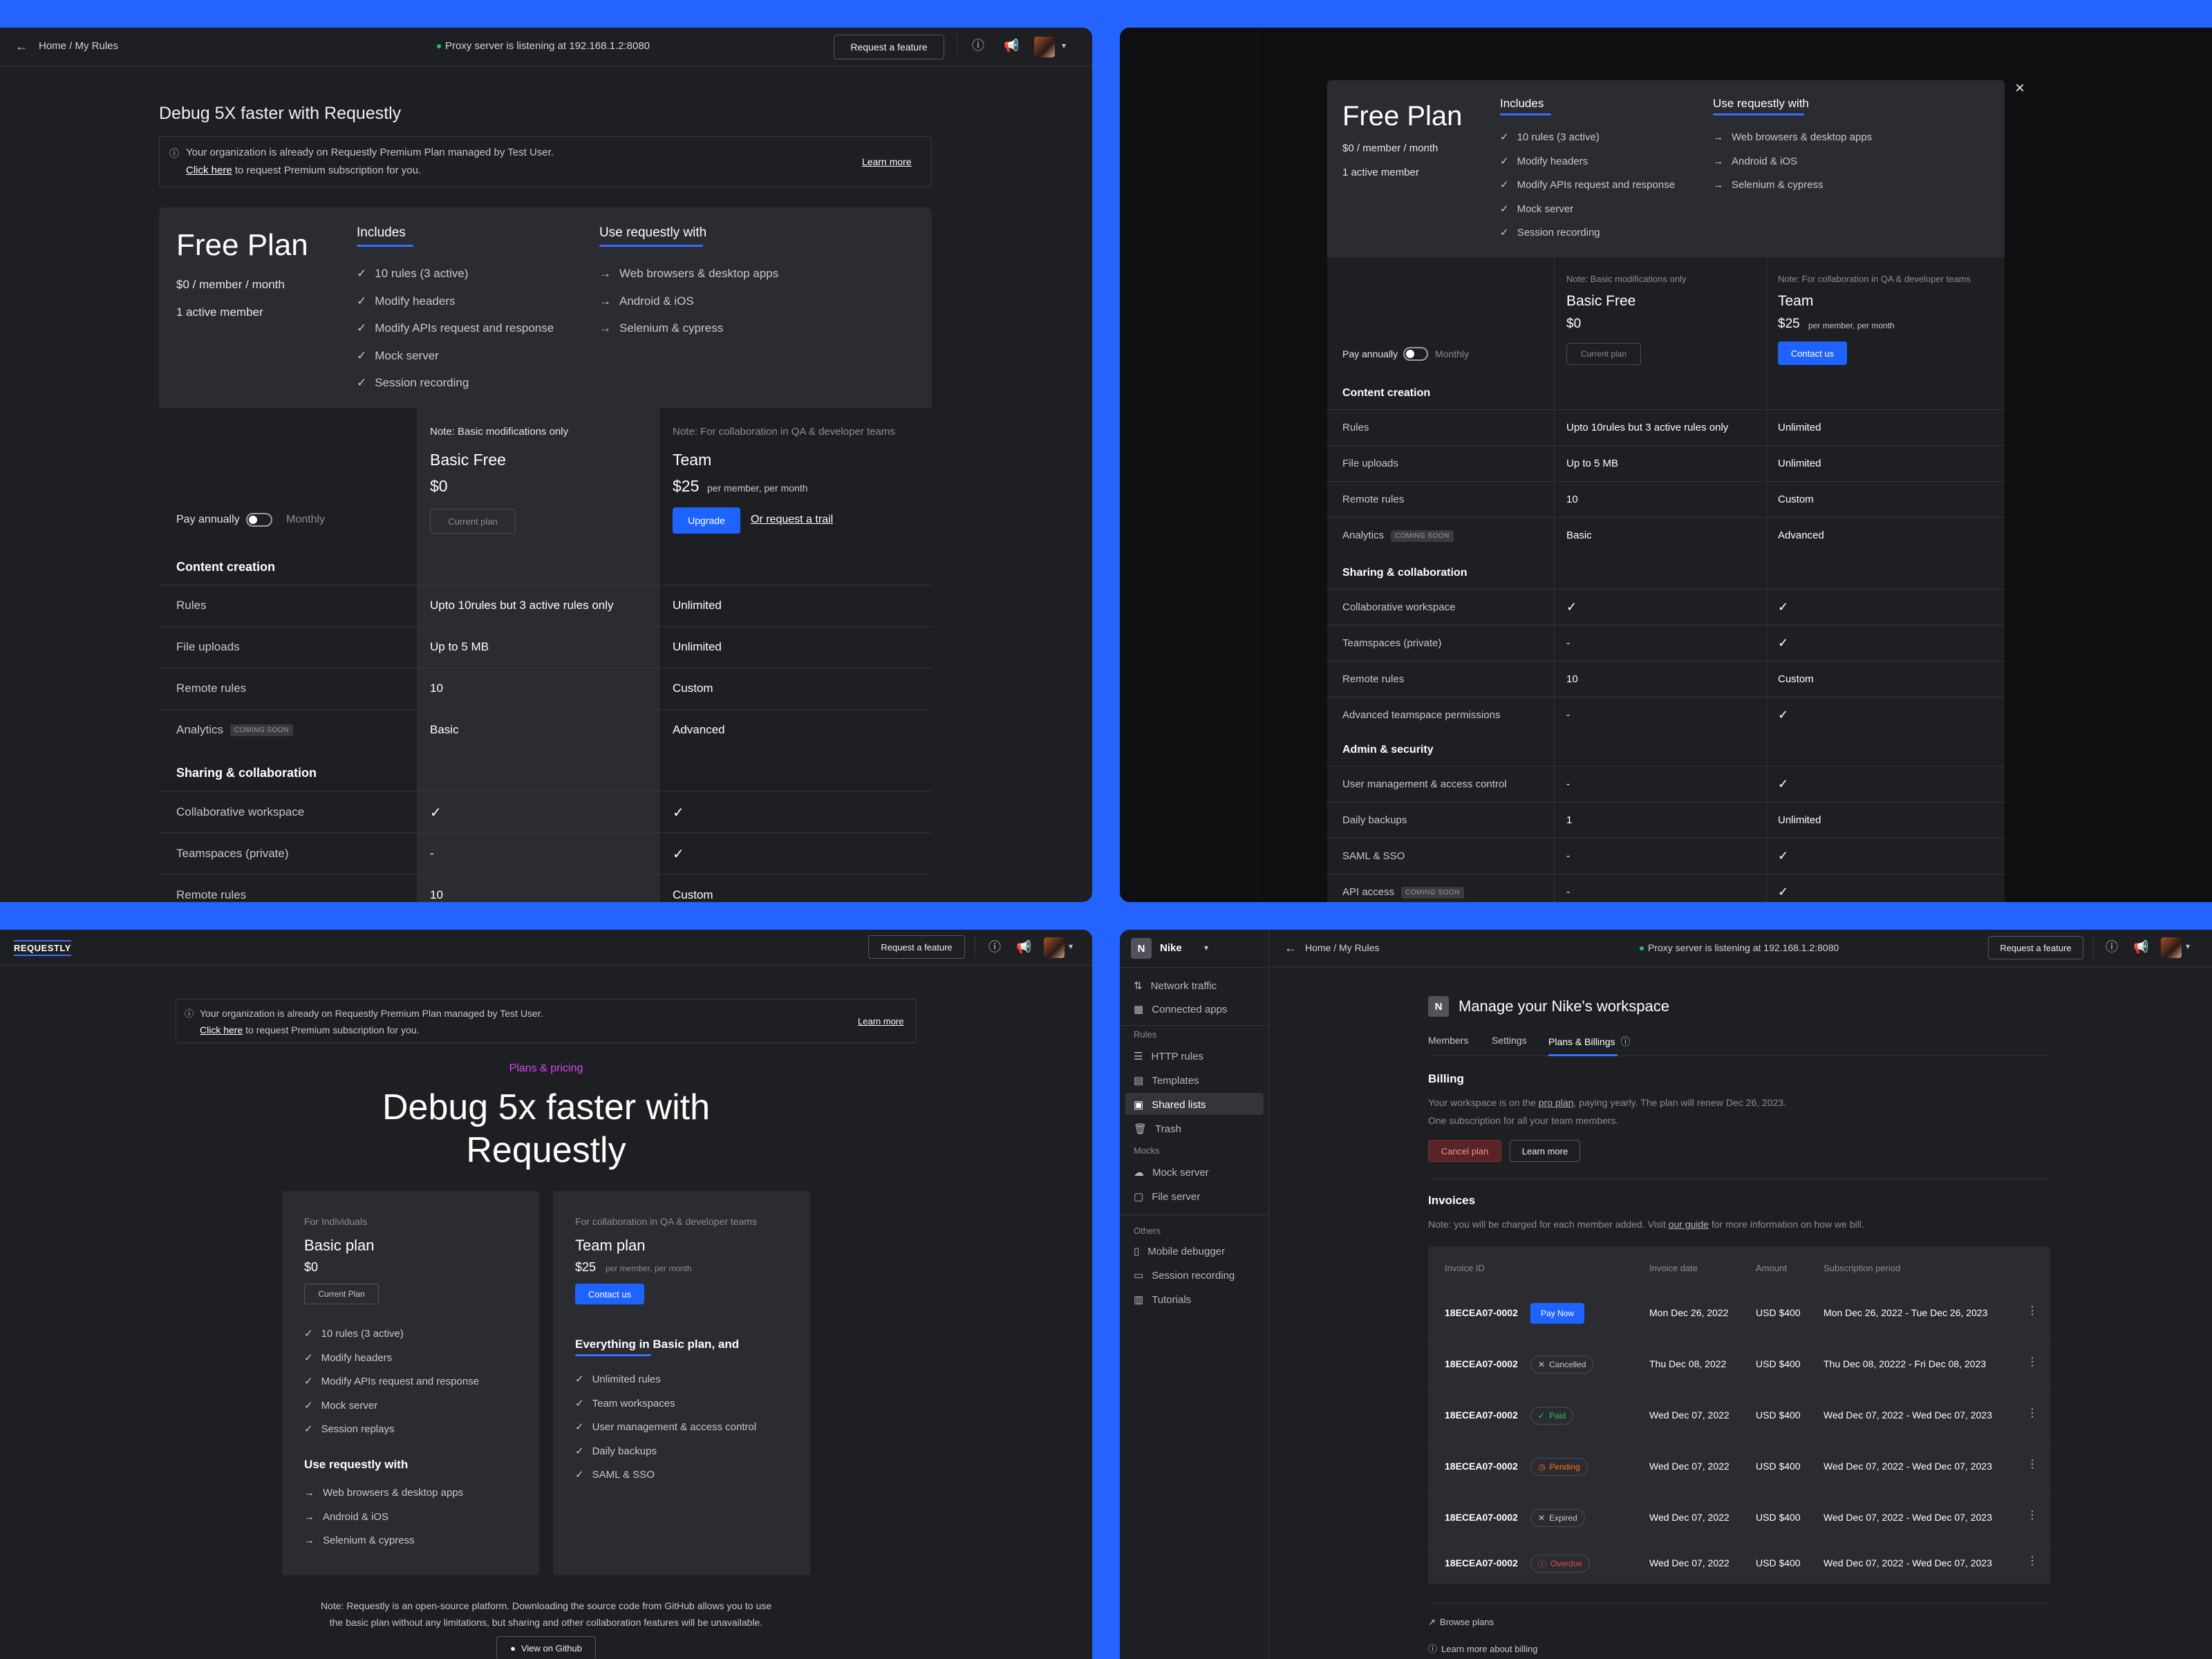 Image resolution: width=2212 pixels, height=1659 pixels. What do you see at coordinates (242, 245) in the screenshot?
I see `plan-title: Free Plan` at bounding box center [242, 245].